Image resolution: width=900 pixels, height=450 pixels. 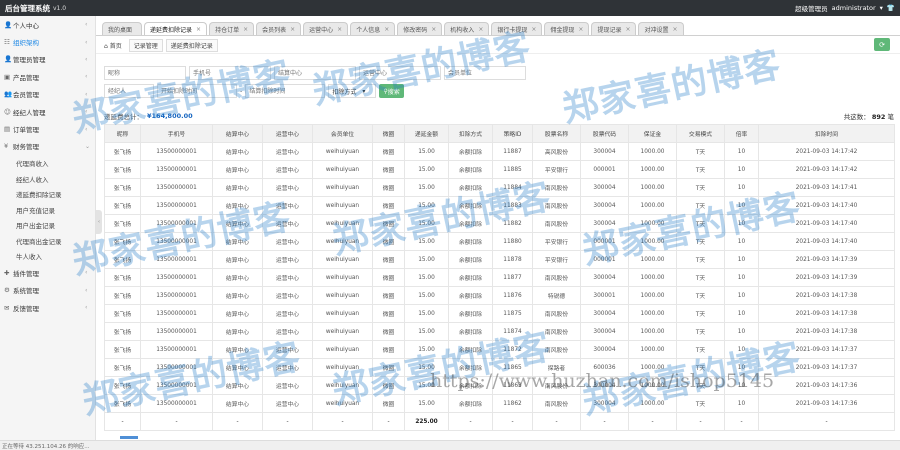 I want to click on member-unit-input, so click(x=485, y=73).